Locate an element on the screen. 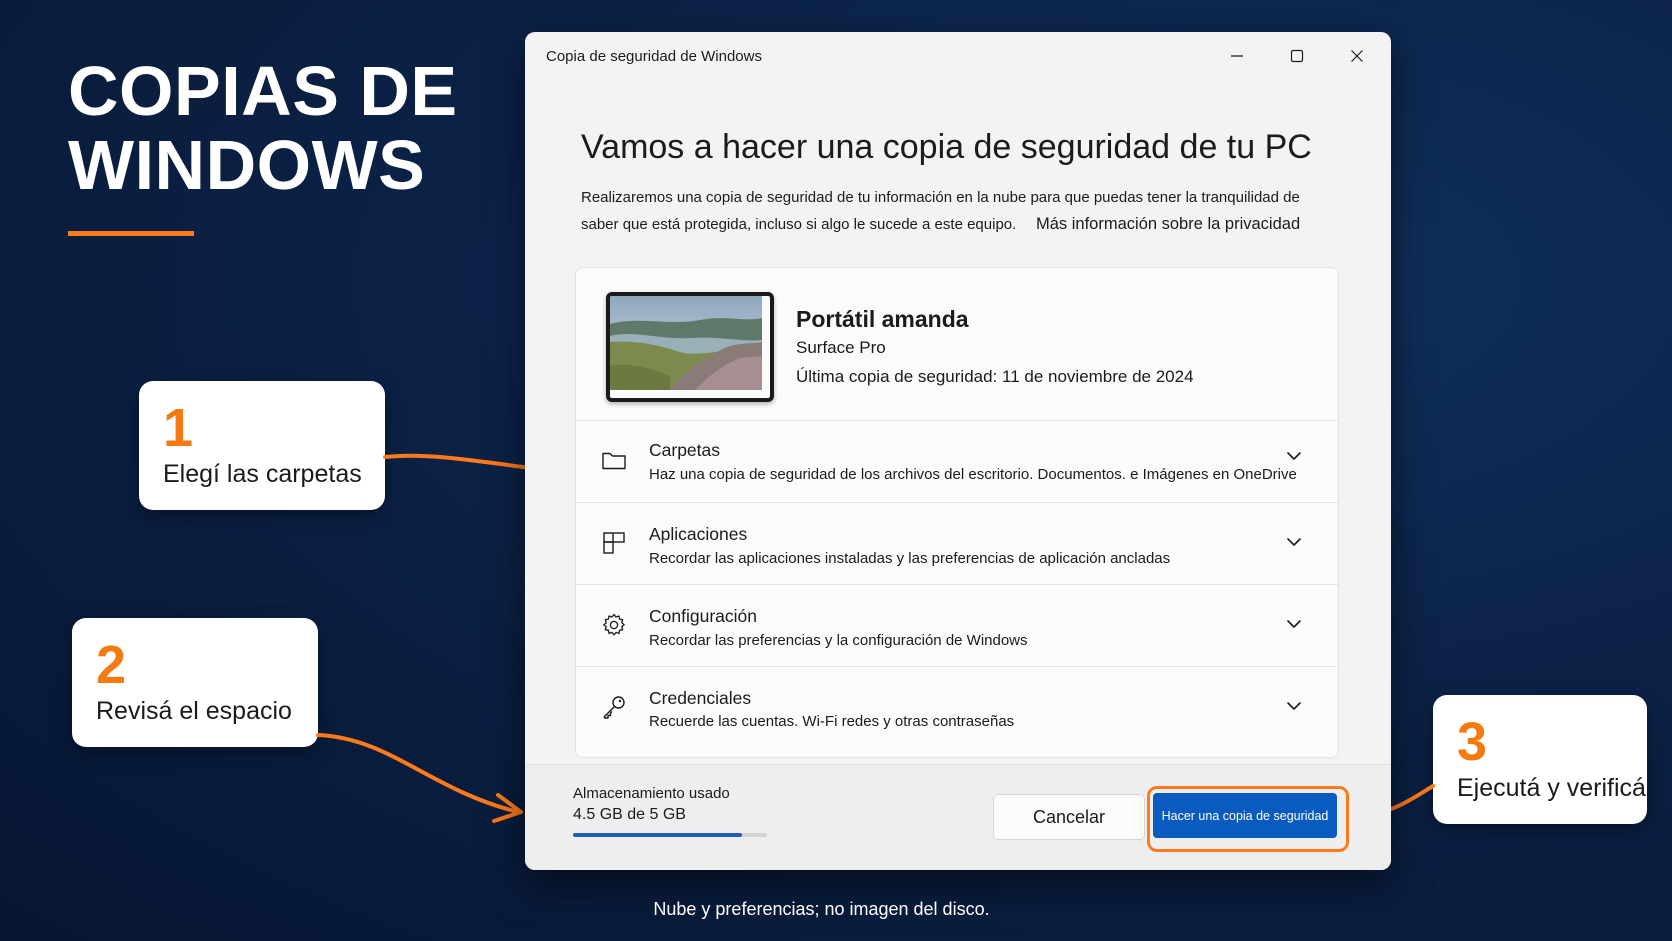  close-button is located at coordinates (1357, 56).